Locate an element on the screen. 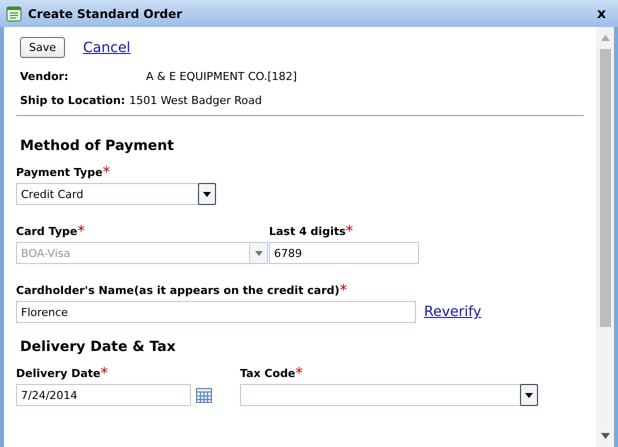 This screenshot has height=447, width=618. calendar-icon is located at coordinates (204, 395).